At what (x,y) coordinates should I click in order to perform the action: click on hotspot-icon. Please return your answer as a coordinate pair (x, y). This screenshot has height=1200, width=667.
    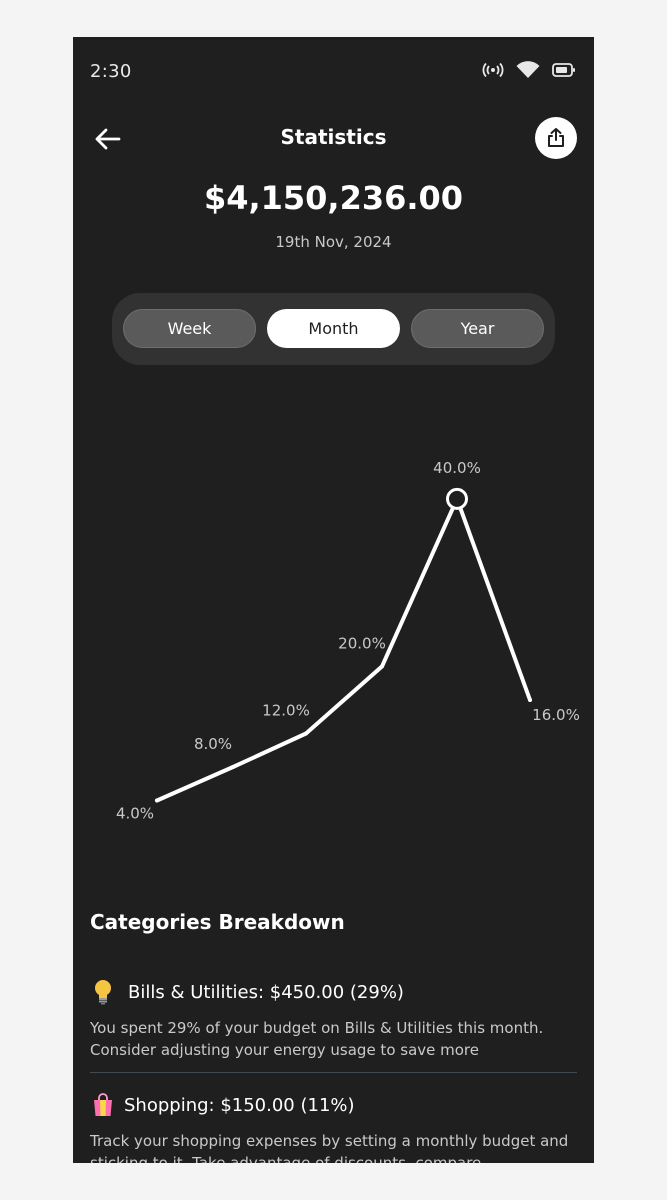
    Looking at the image, I should click on (493, 72).